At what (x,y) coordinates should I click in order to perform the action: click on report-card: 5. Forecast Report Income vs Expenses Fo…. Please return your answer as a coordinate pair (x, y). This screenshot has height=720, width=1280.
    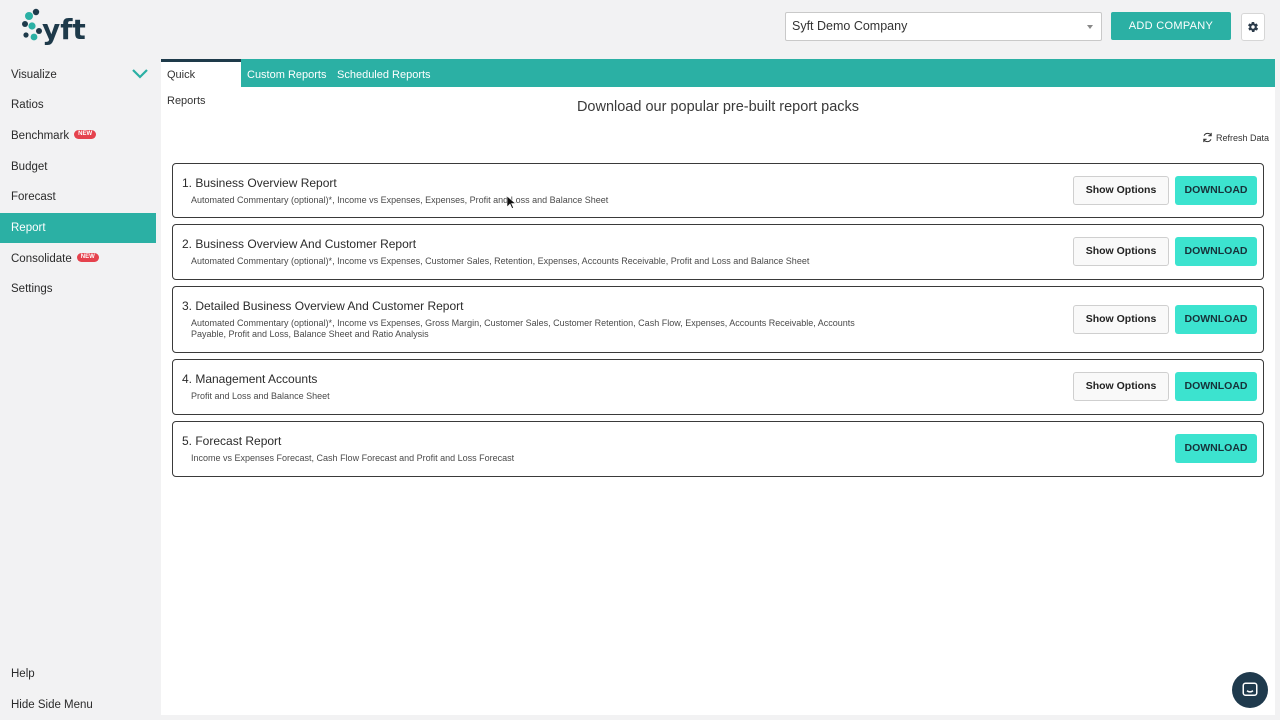
    Looking at the image, I should click on (718, 449).